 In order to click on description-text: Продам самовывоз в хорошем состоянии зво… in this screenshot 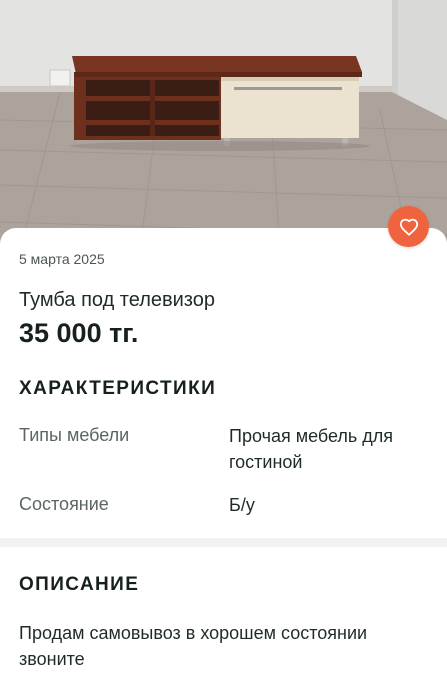, I will do `click(193, 646)`.